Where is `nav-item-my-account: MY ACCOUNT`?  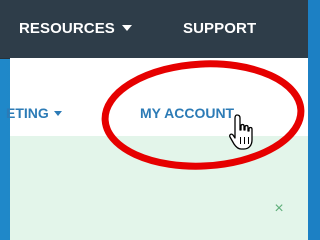 nav-item-my-account: MY ACCOUNT is located at coordinates (187, 113).